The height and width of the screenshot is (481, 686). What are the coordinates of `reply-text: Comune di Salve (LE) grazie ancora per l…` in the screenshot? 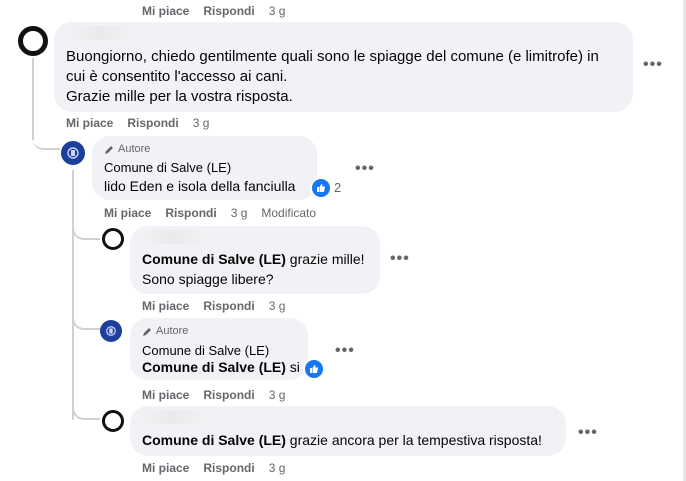 It's located at (342, 440).